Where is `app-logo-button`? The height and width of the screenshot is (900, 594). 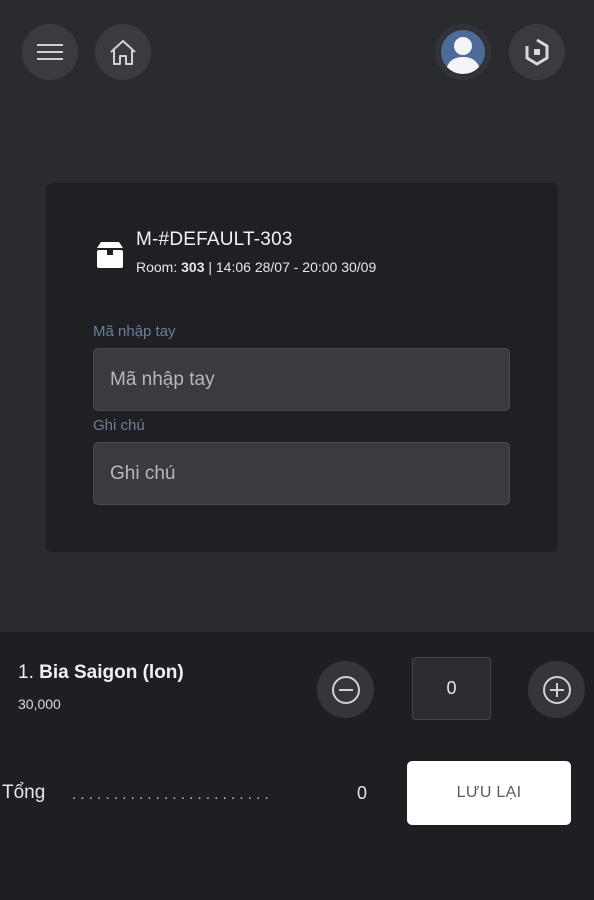
app-logo-button is located at coordinates (537, 52).